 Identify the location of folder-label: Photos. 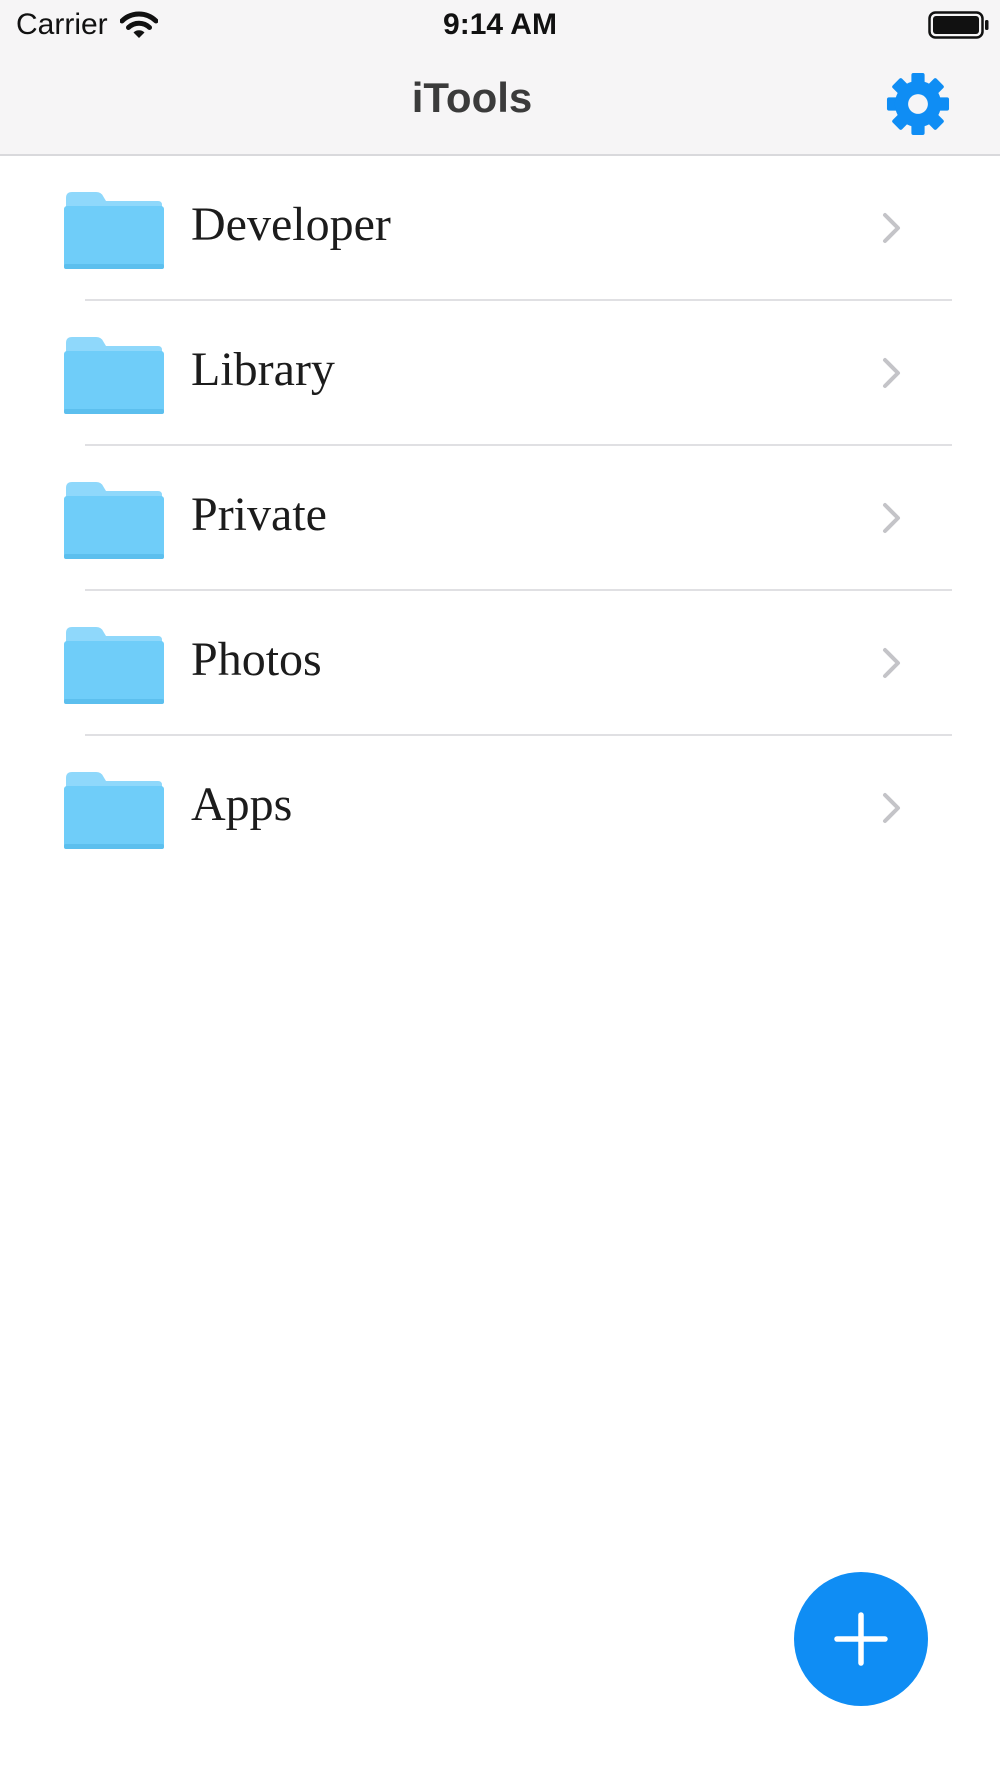
(256, 659).